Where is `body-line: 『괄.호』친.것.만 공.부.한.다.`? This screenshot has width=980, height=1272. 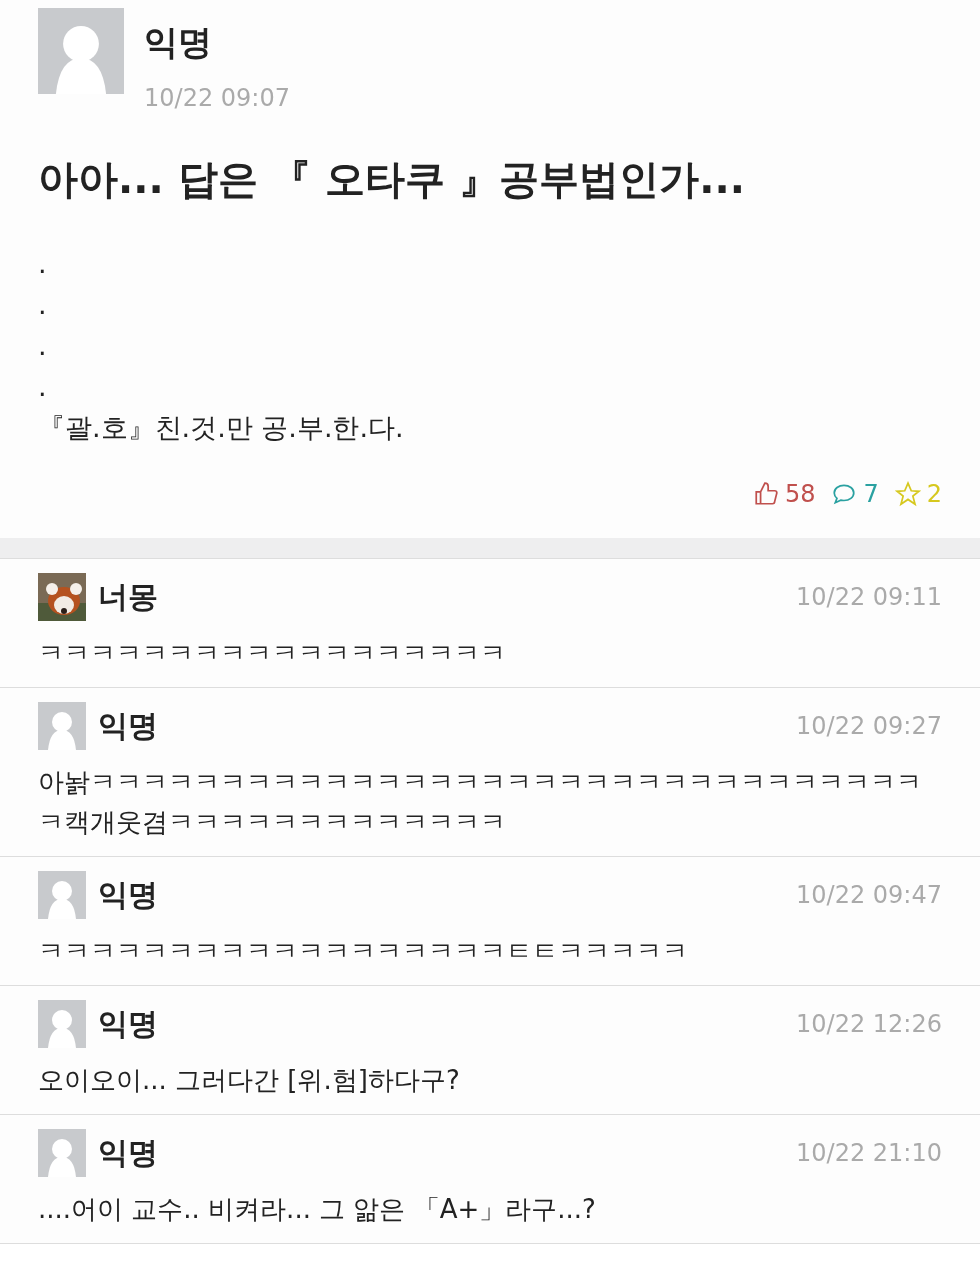
body-line: 『괄.호』친.것.만 공.부.한.다. is located at coordinates (221, 428).